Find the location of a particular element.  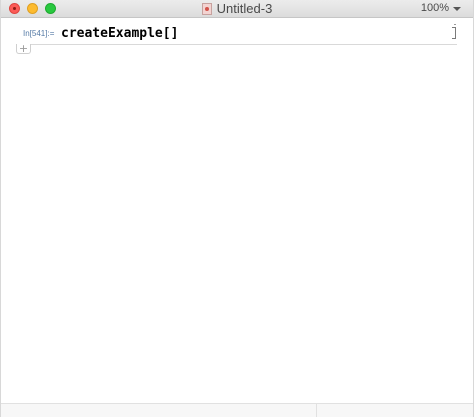

notebook-document-icon is located at coordinates (206, 9).